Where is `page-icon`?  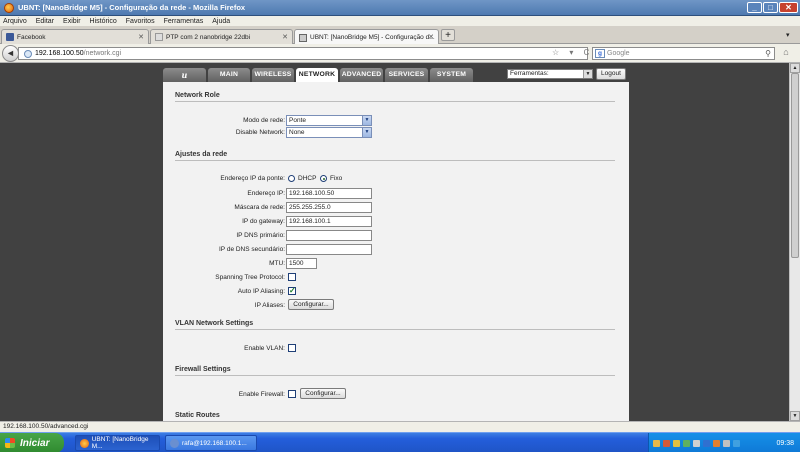 page-icon is located at coordinates (159, 37).